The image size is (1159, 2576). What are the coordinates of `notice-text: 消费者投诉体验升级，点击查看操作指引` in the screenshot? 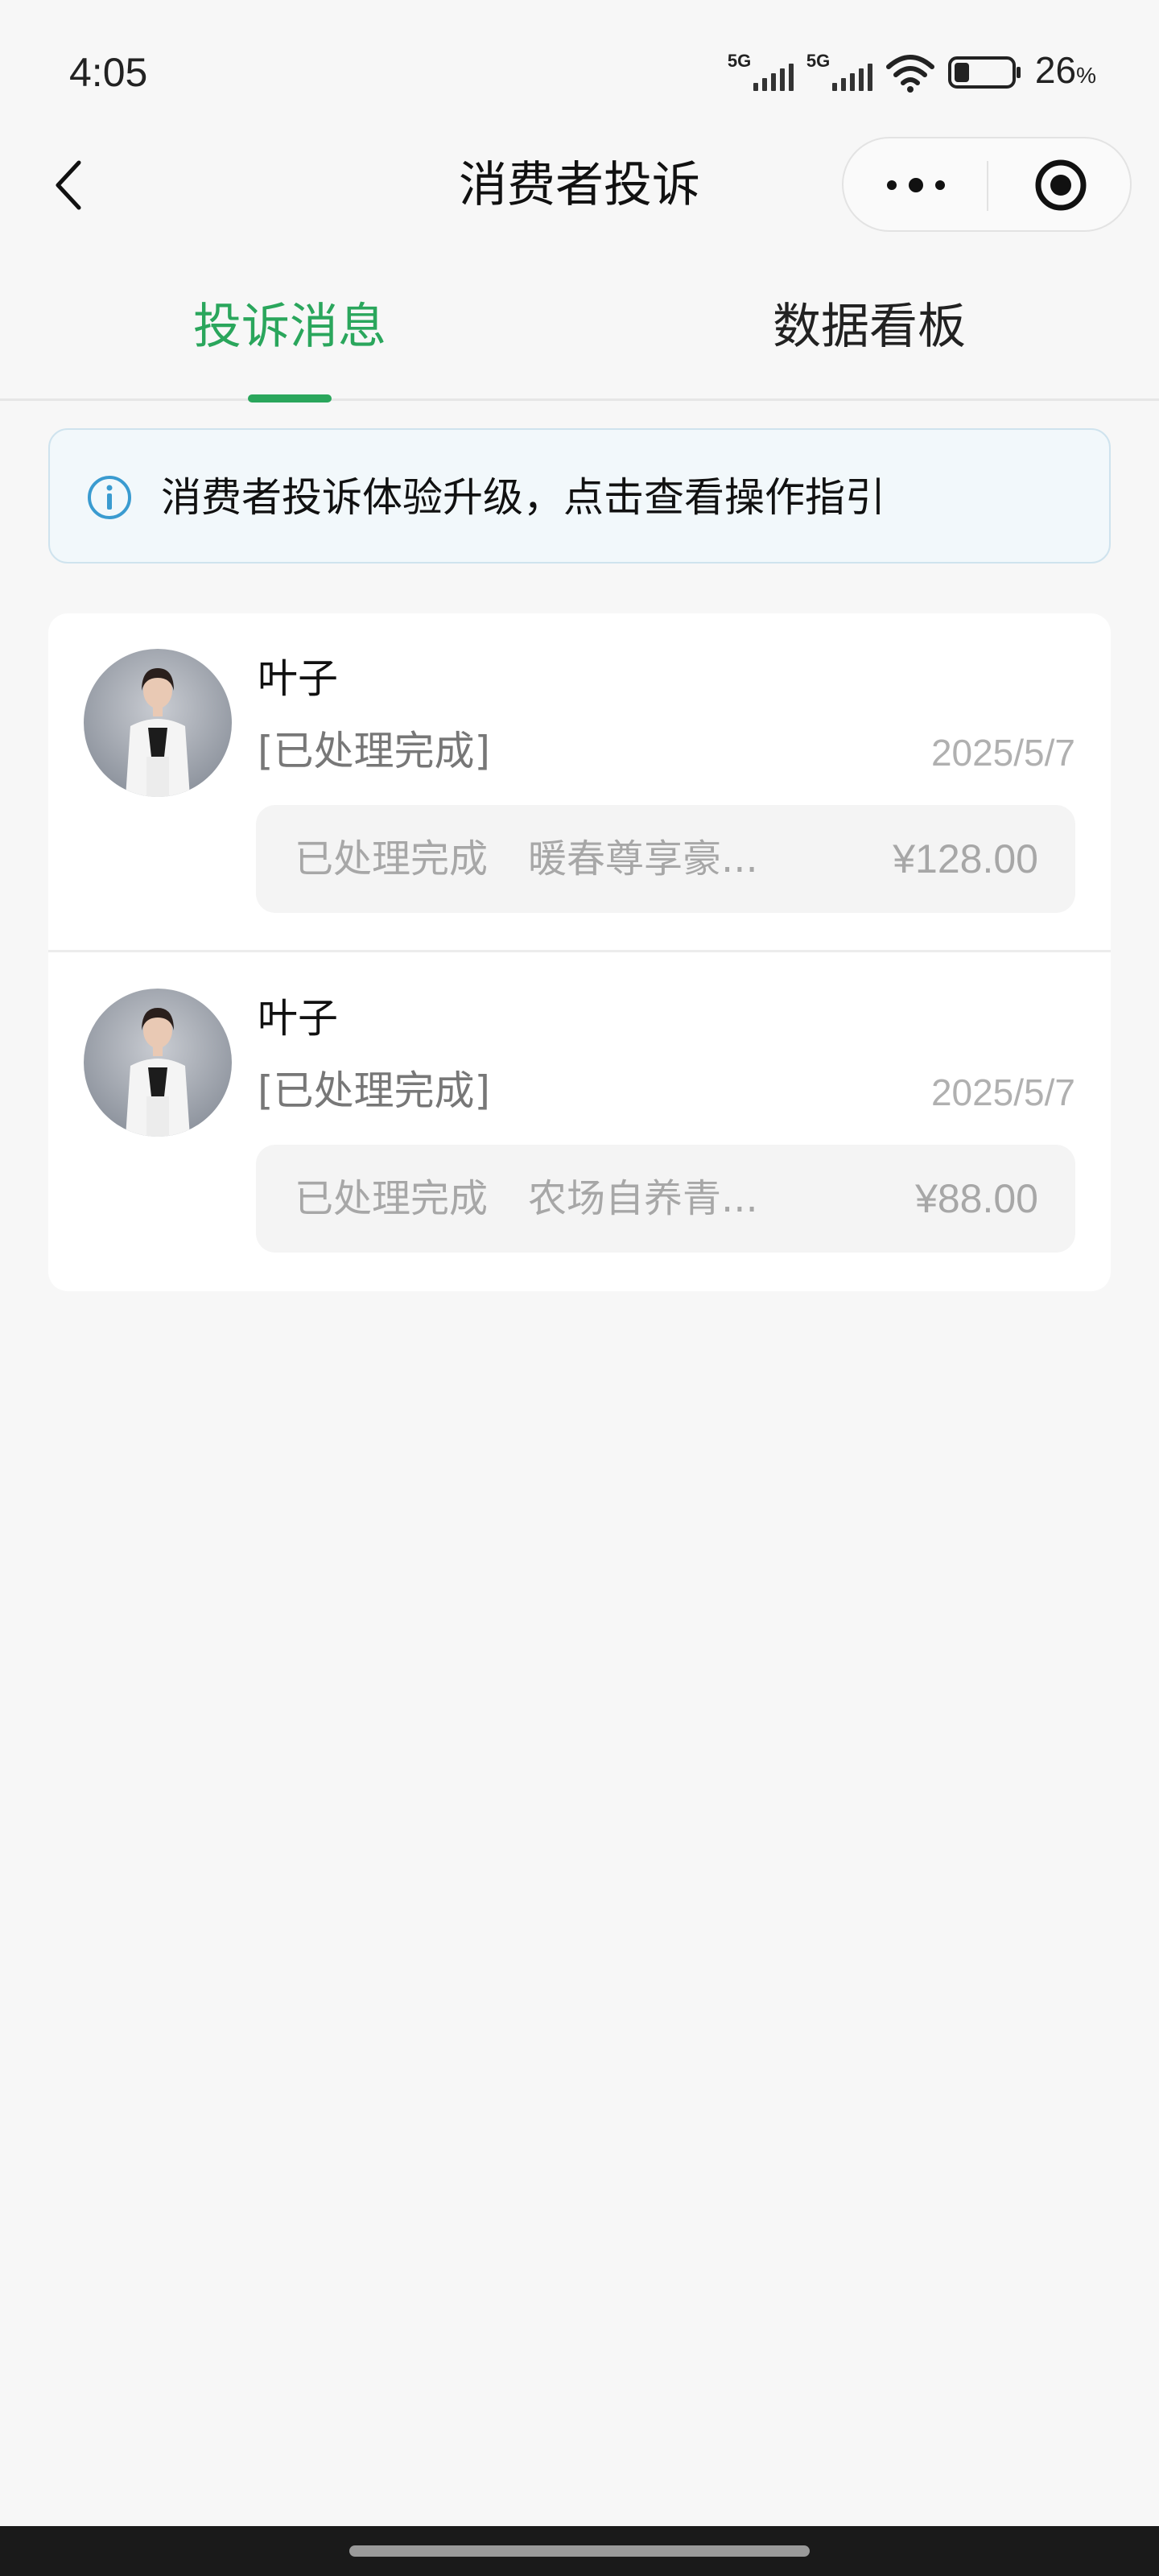 It's located at (523, 497).